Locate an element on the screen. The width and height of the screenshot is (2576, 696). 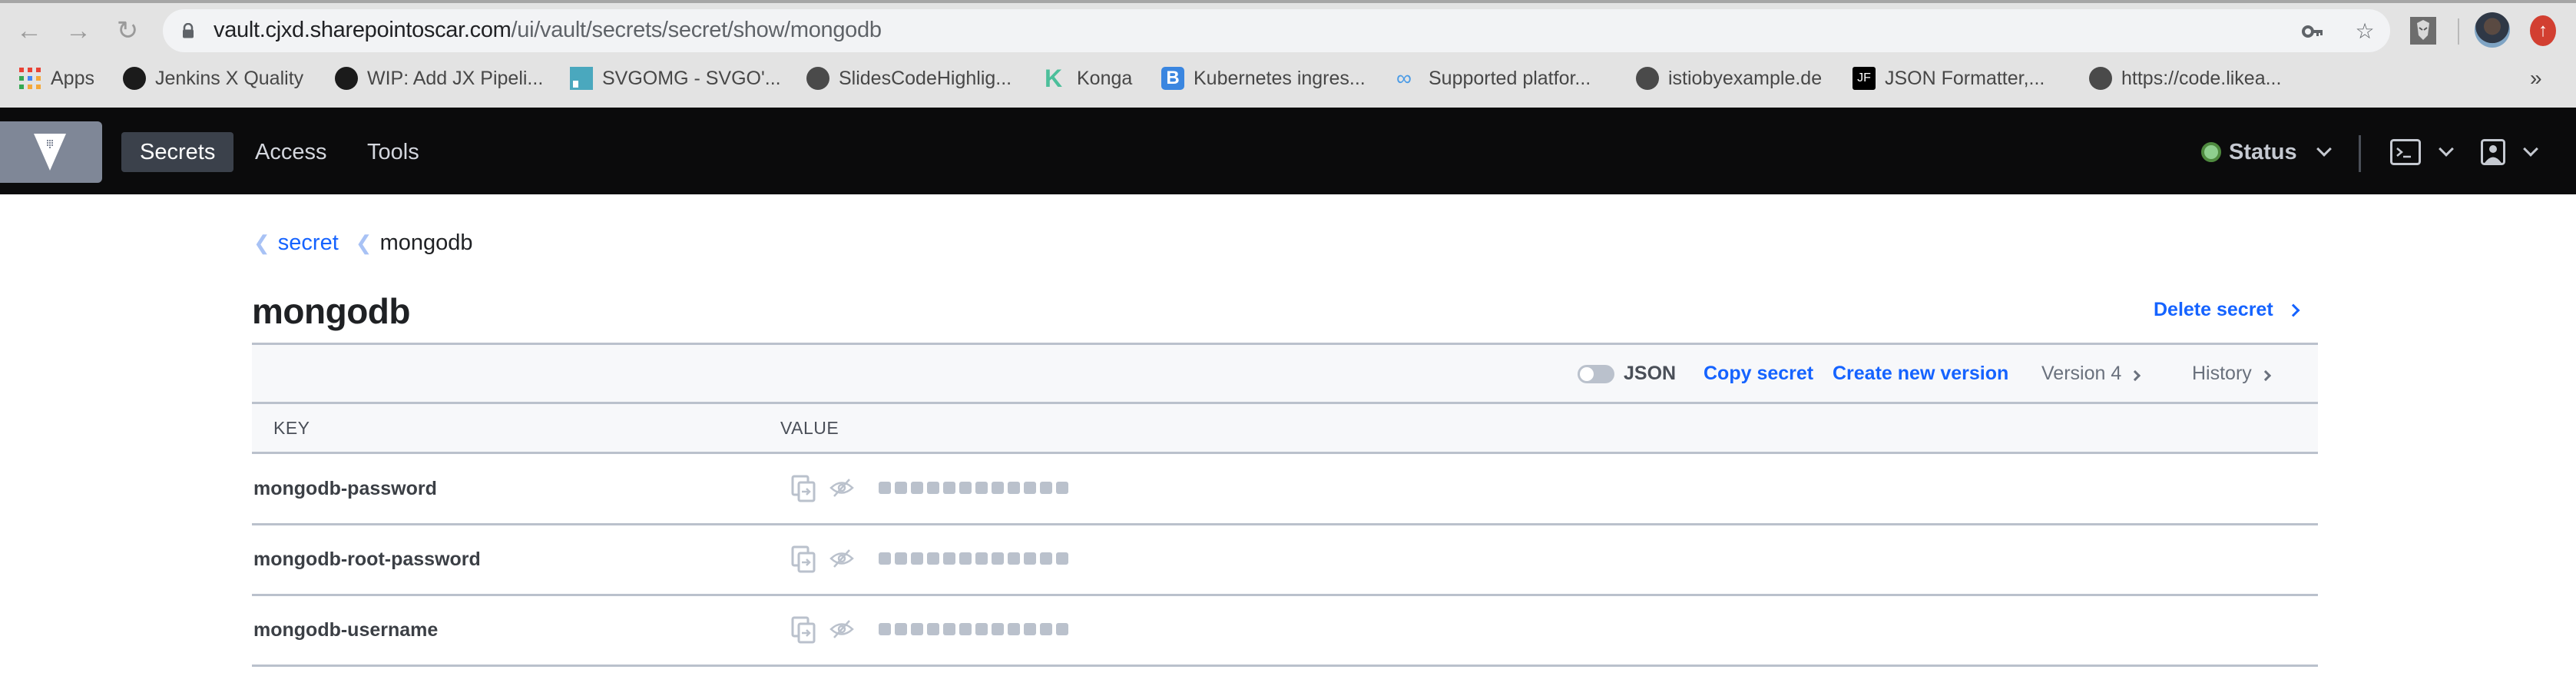
key-icon is located at coordinates (2312, 32).